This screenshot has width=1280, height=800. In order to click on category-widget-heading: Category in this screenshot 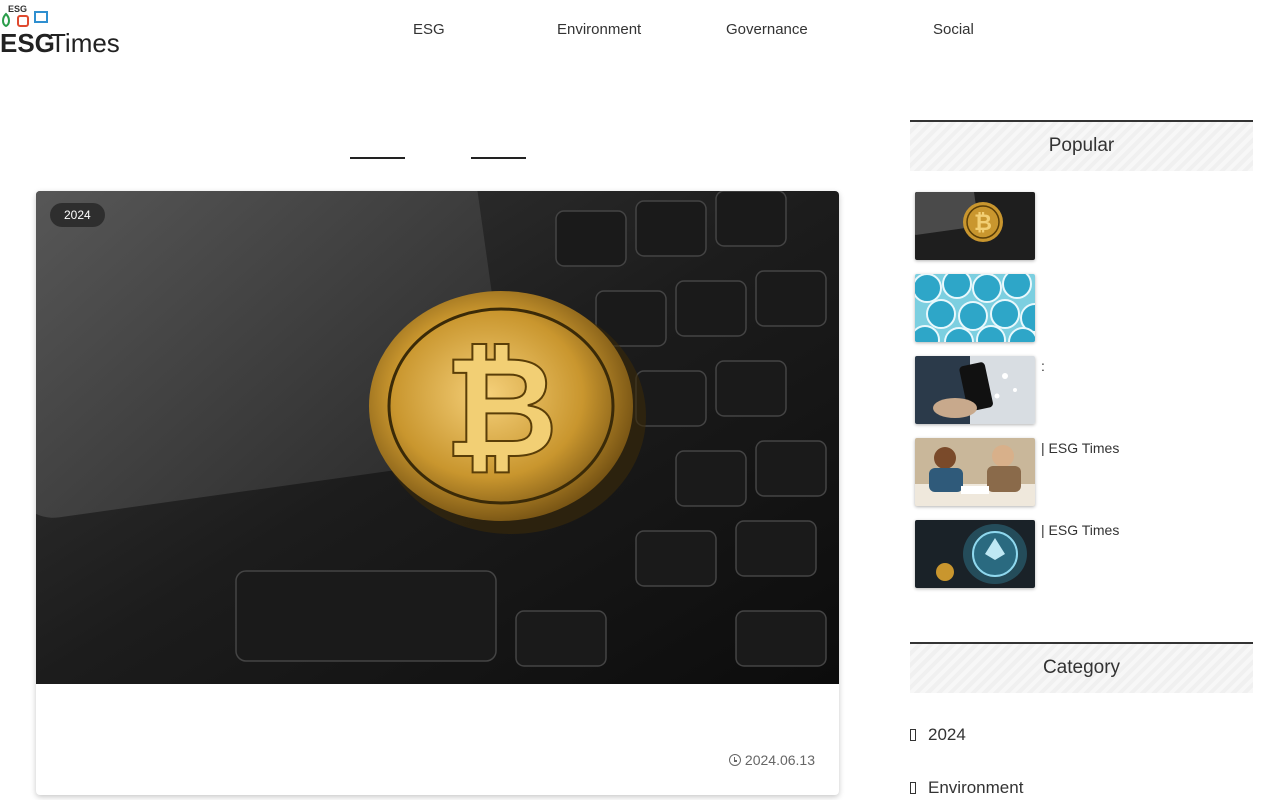, I will do `click(1081, 667)`.